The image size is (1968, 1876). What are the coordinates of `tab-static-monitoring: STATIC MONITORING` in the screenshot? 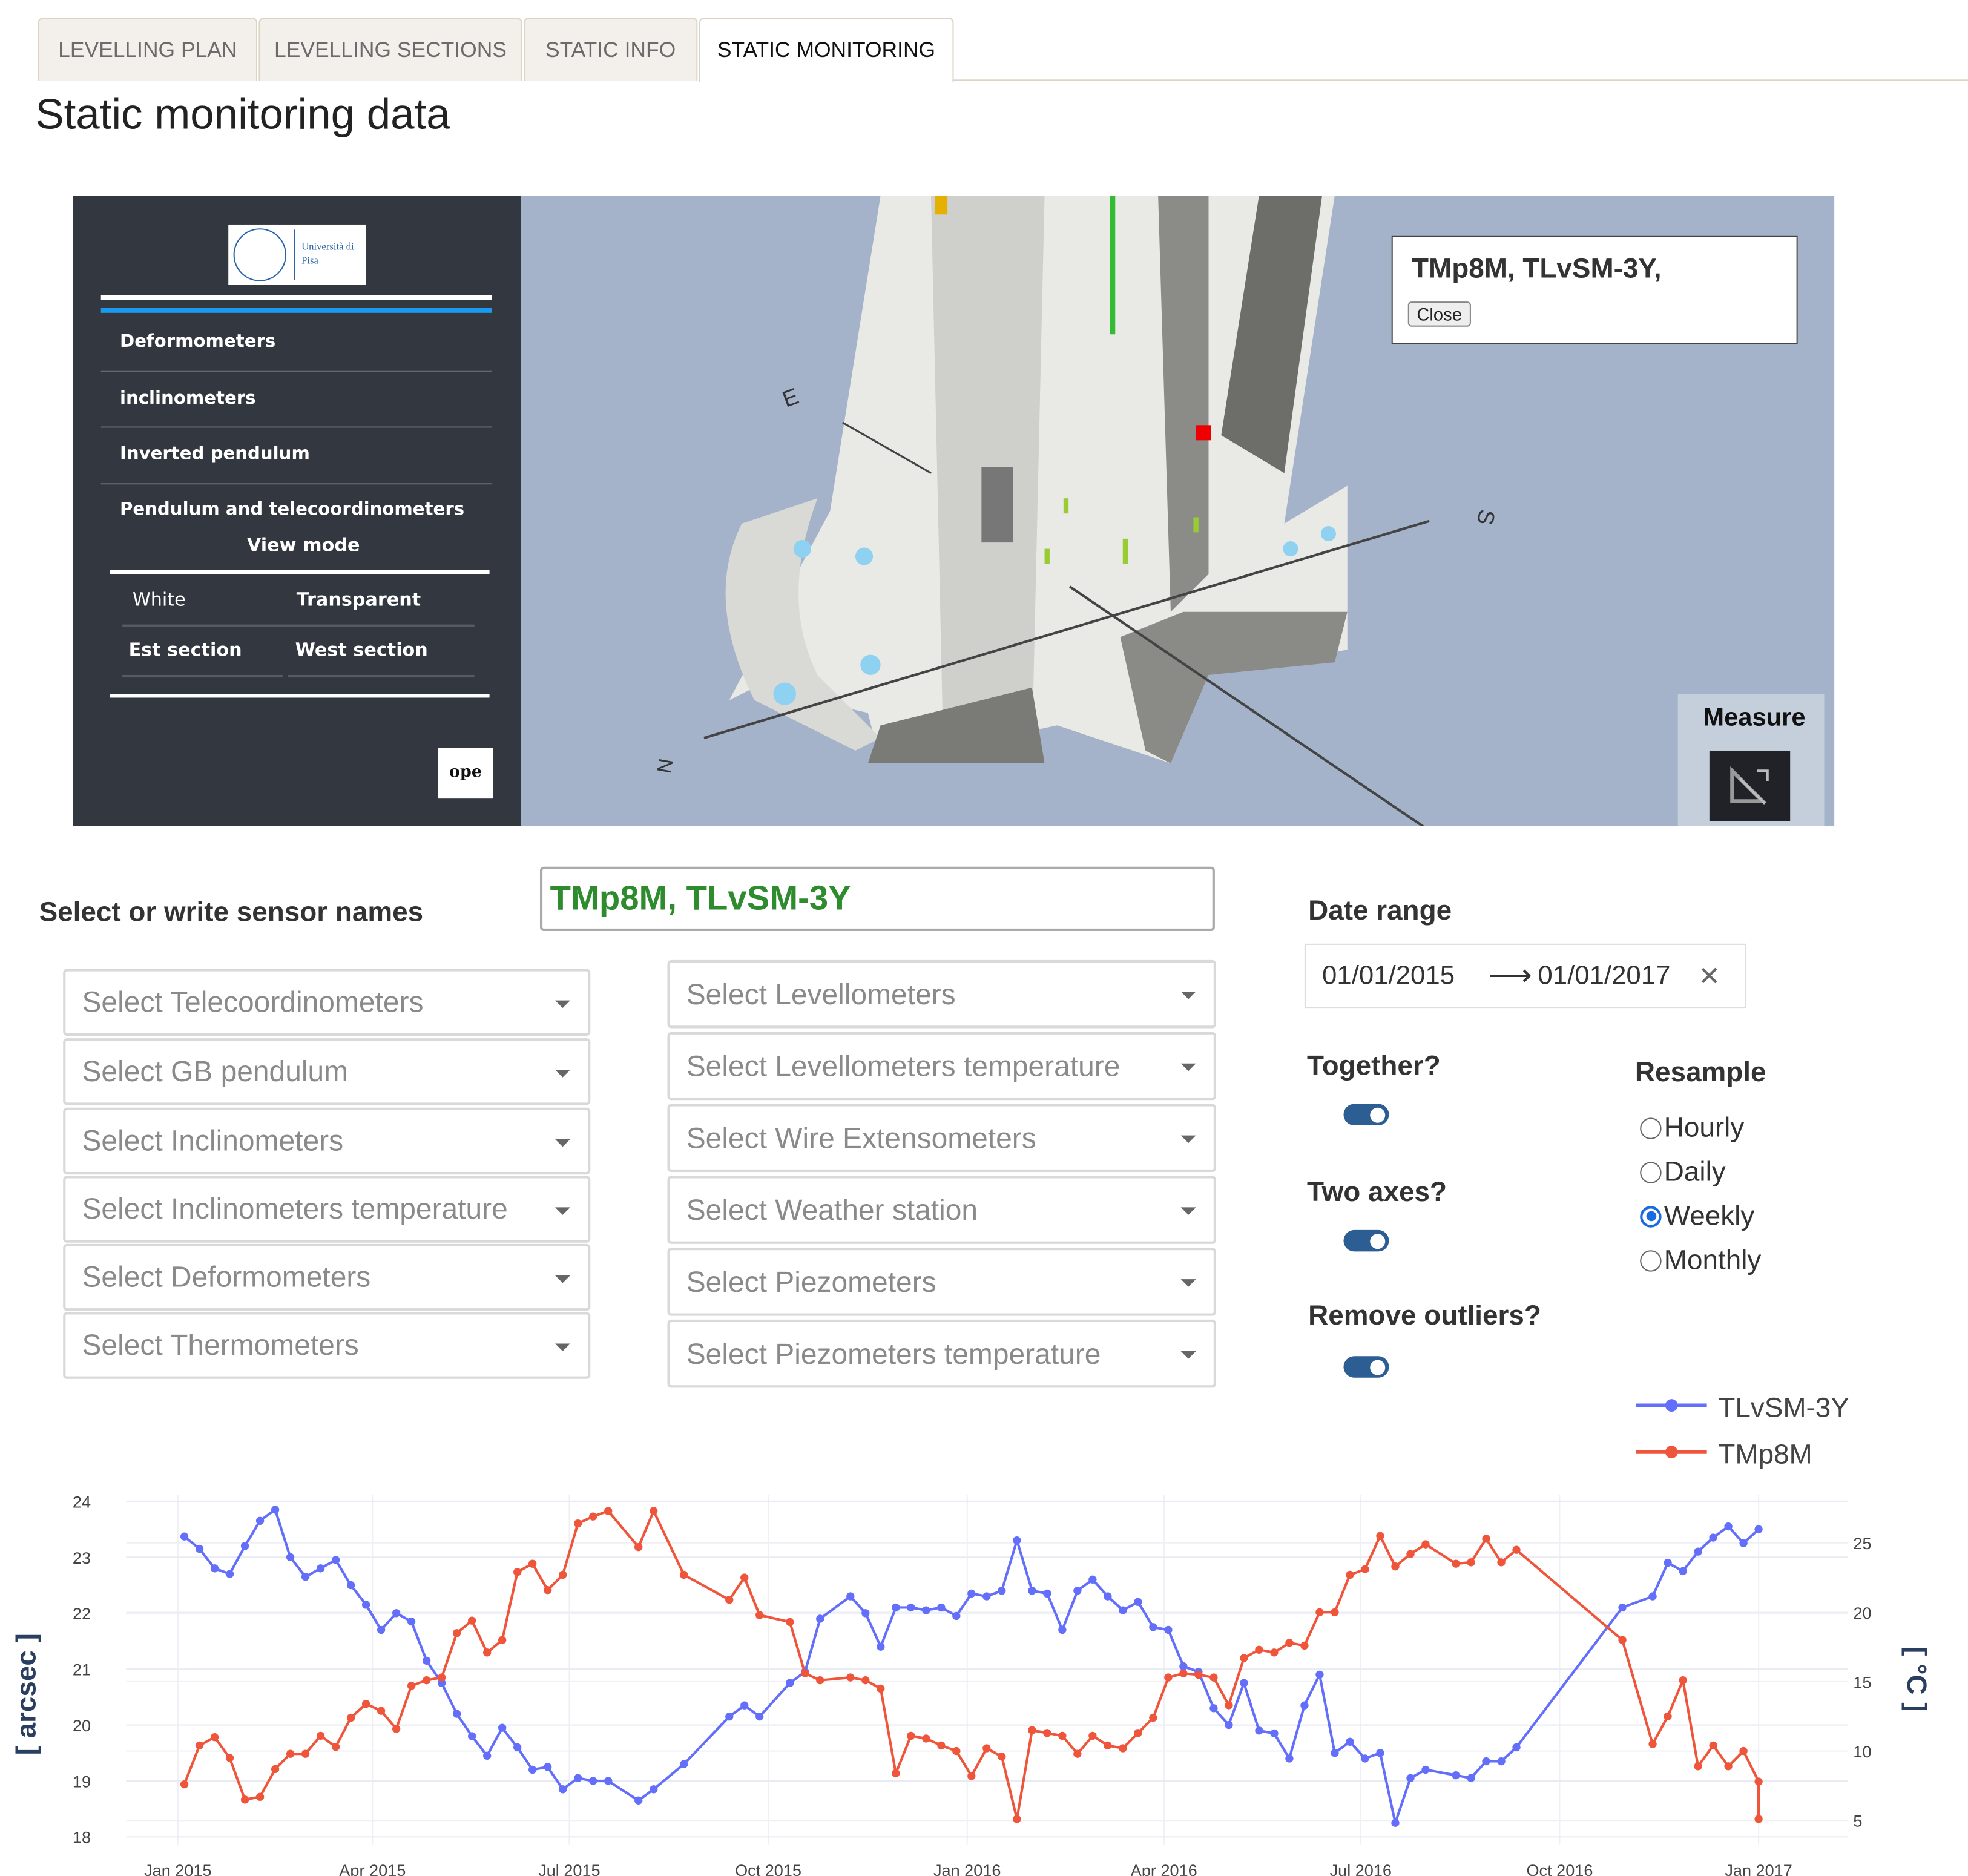 It's located at (826, 50).